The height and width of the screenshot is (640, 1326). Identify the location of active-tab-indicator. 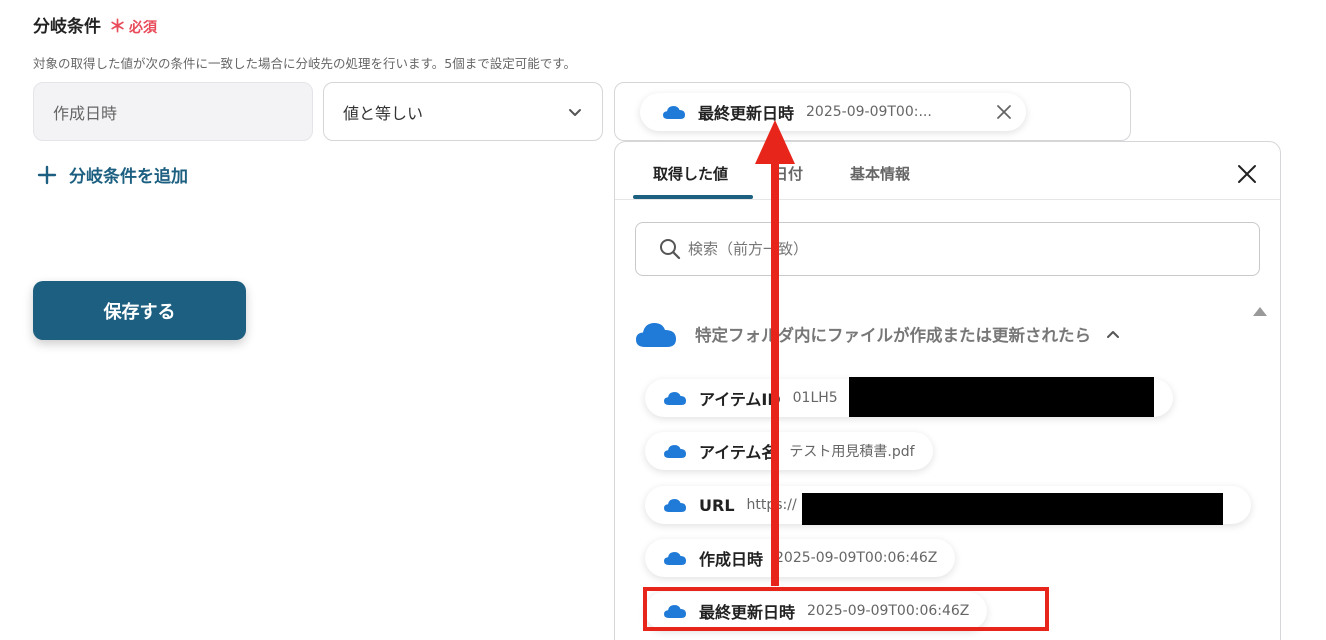
(693, 197).